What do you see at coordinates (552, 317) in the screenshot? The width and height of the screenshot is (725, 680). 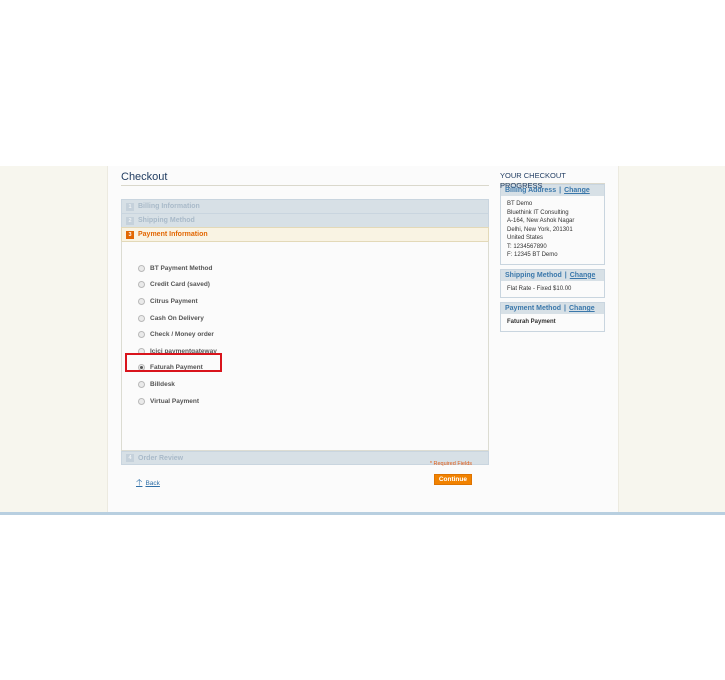 I see `payment-method-box: Payment Method | Change Faturah Payment` at bounding box center [552, 317].